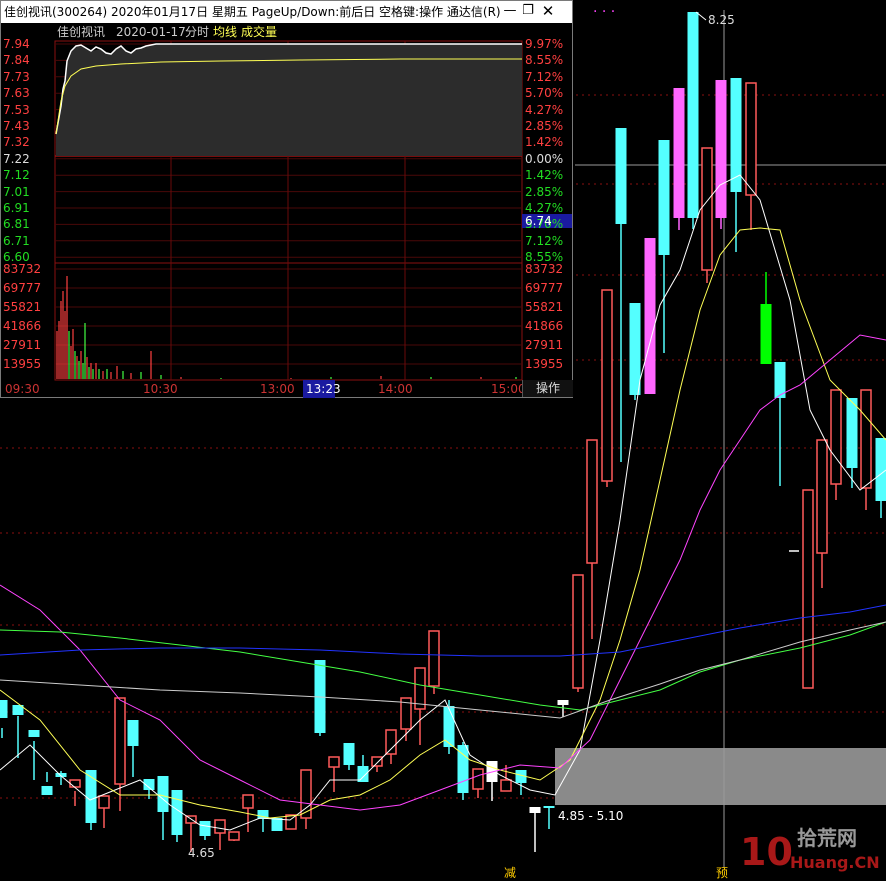  Describe the element at coordinates (548, 11) in the screenshot. I see `close-icon: ✕` at that location.